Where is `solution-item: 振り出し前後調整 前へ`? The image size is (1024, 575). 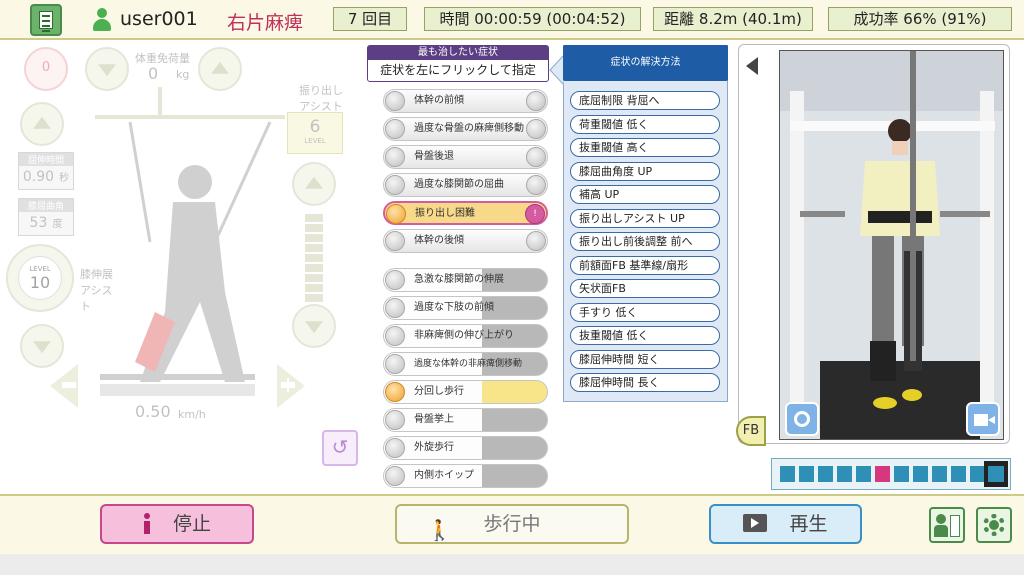
solution-item: 振り出し前後調整 前へ is located at coordinates (645, 241).